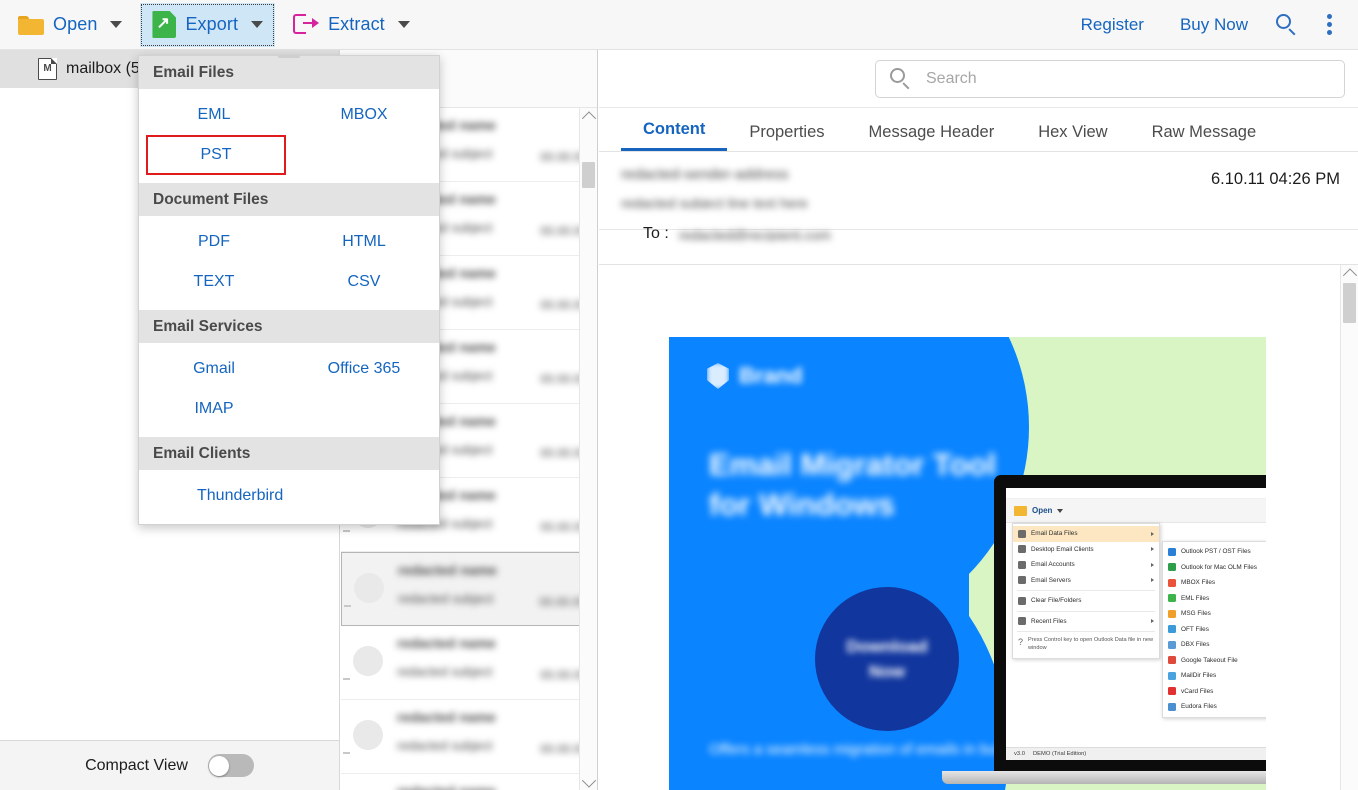  Describe the element at coordinates (1214, 630) in the screenshot. I see `laptop-submenu-item: OFT Files` at that location.